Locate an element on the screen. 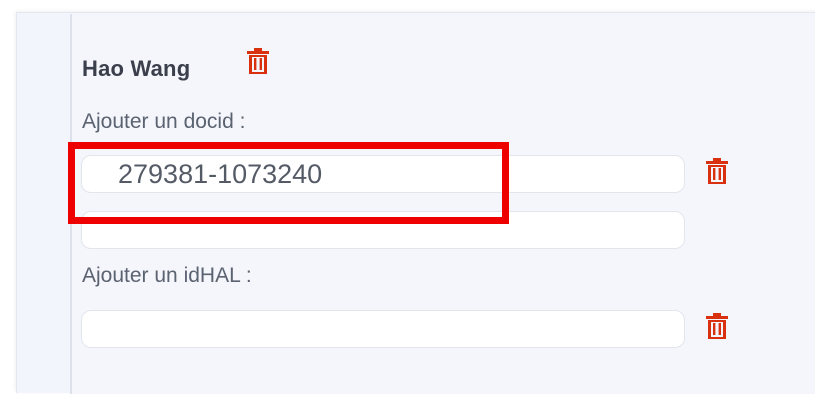 This screenshot has width=815, height=394. docid-label: Ajouter un docid : is located at coordinates (164, 121).